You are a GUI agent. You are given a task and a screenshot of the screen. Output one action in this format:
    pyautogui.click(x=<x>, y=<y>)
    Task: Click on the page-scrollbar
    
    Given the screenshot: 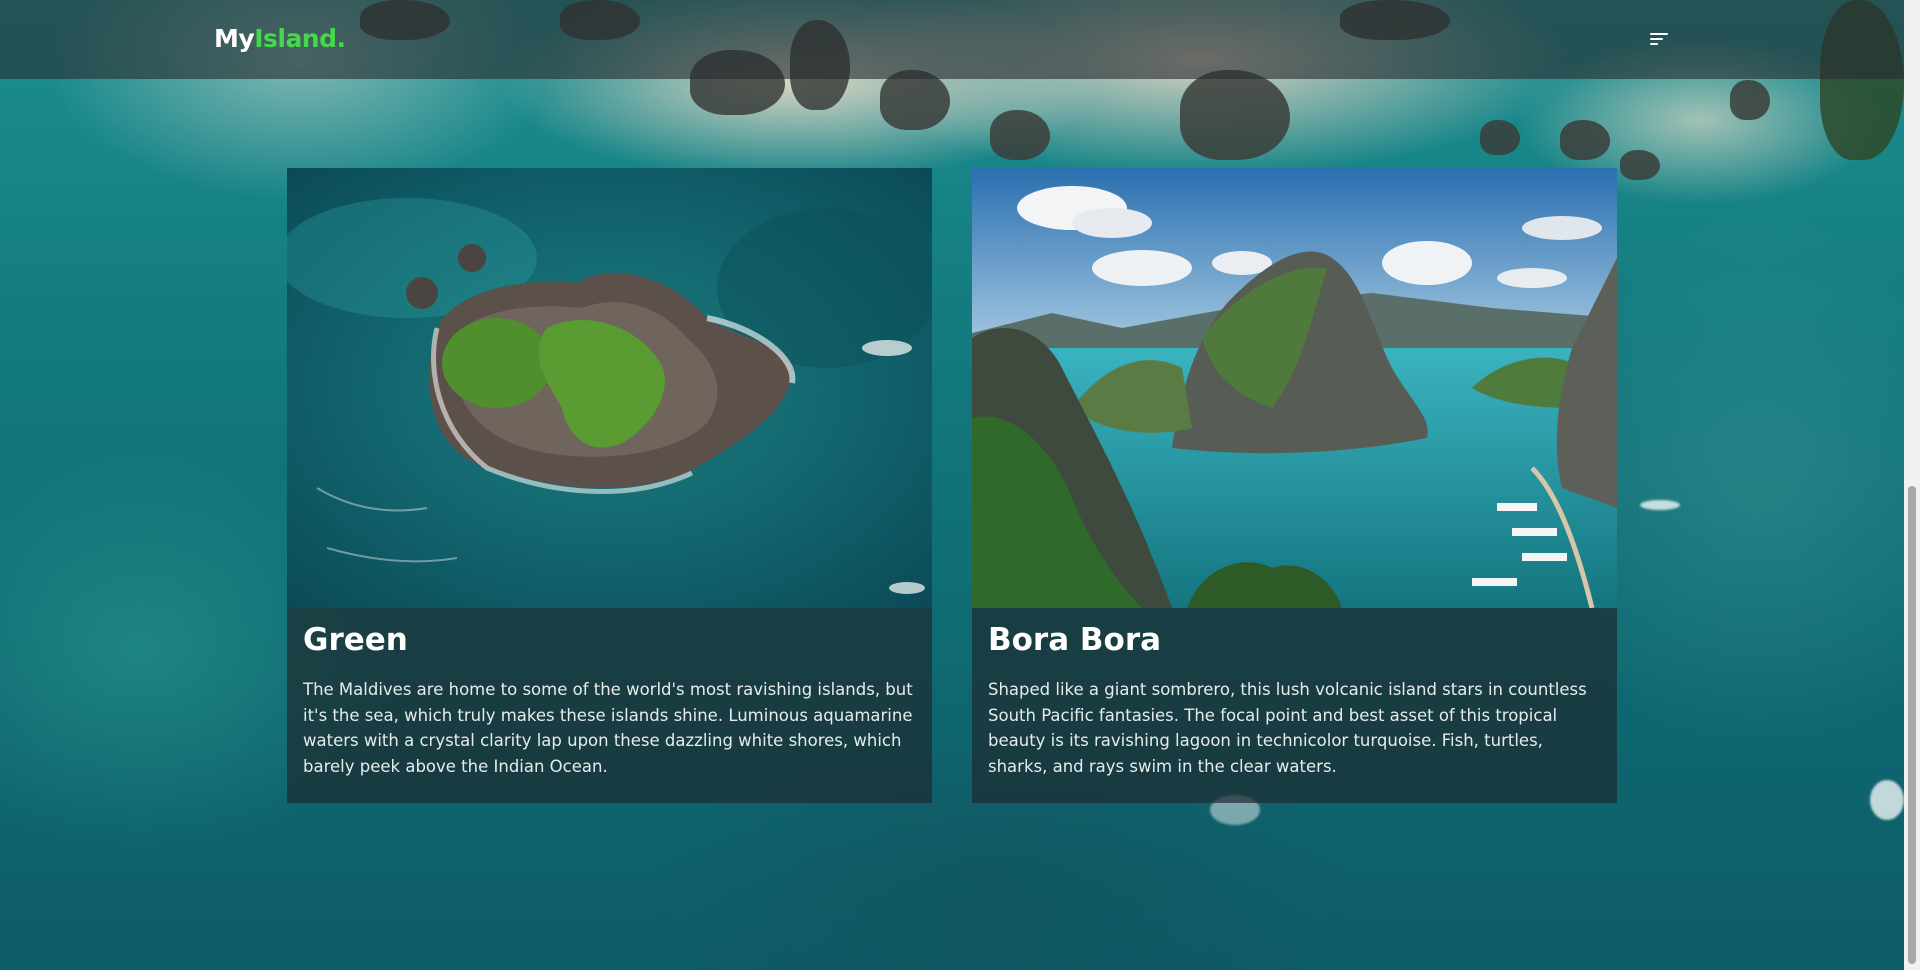 What is the action you would take?
    pyautogui.click(x=1912, y=485)
    